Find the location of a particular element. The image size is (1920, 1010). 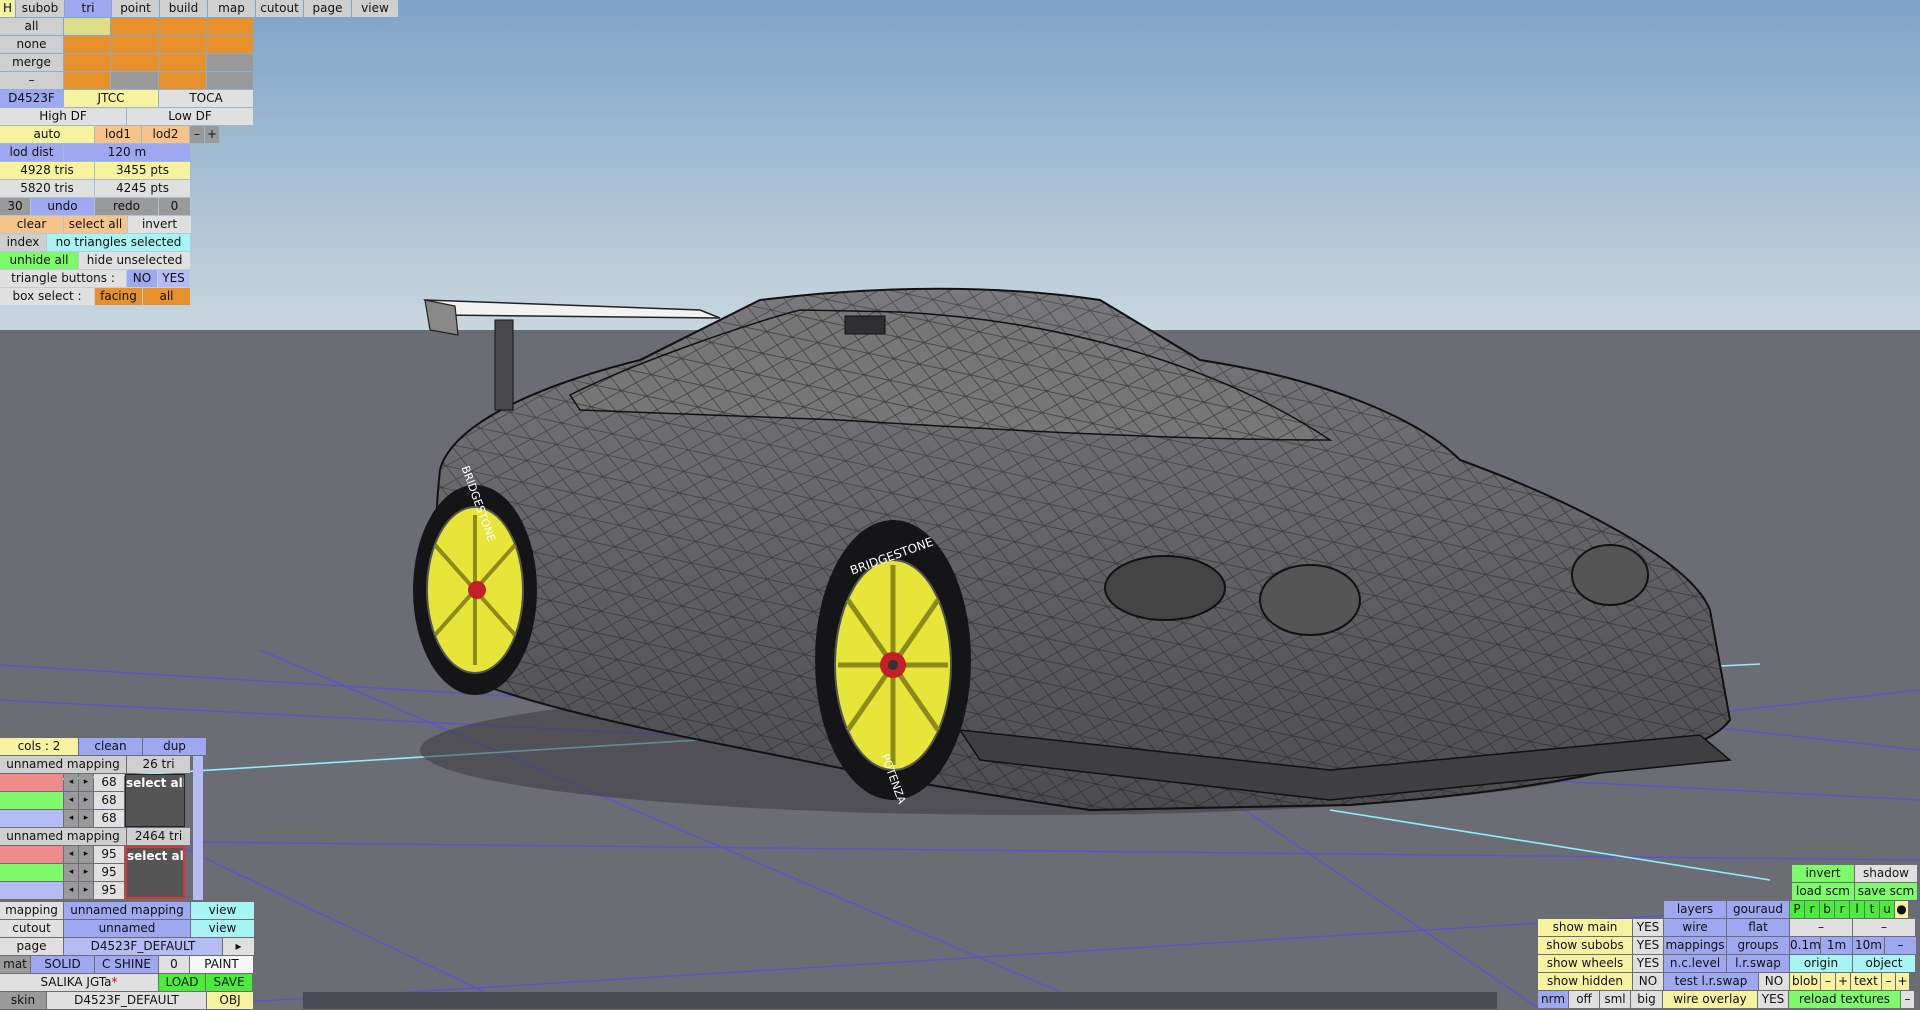

unhide-all-button: unhide all is located at coordinates (39, 260).